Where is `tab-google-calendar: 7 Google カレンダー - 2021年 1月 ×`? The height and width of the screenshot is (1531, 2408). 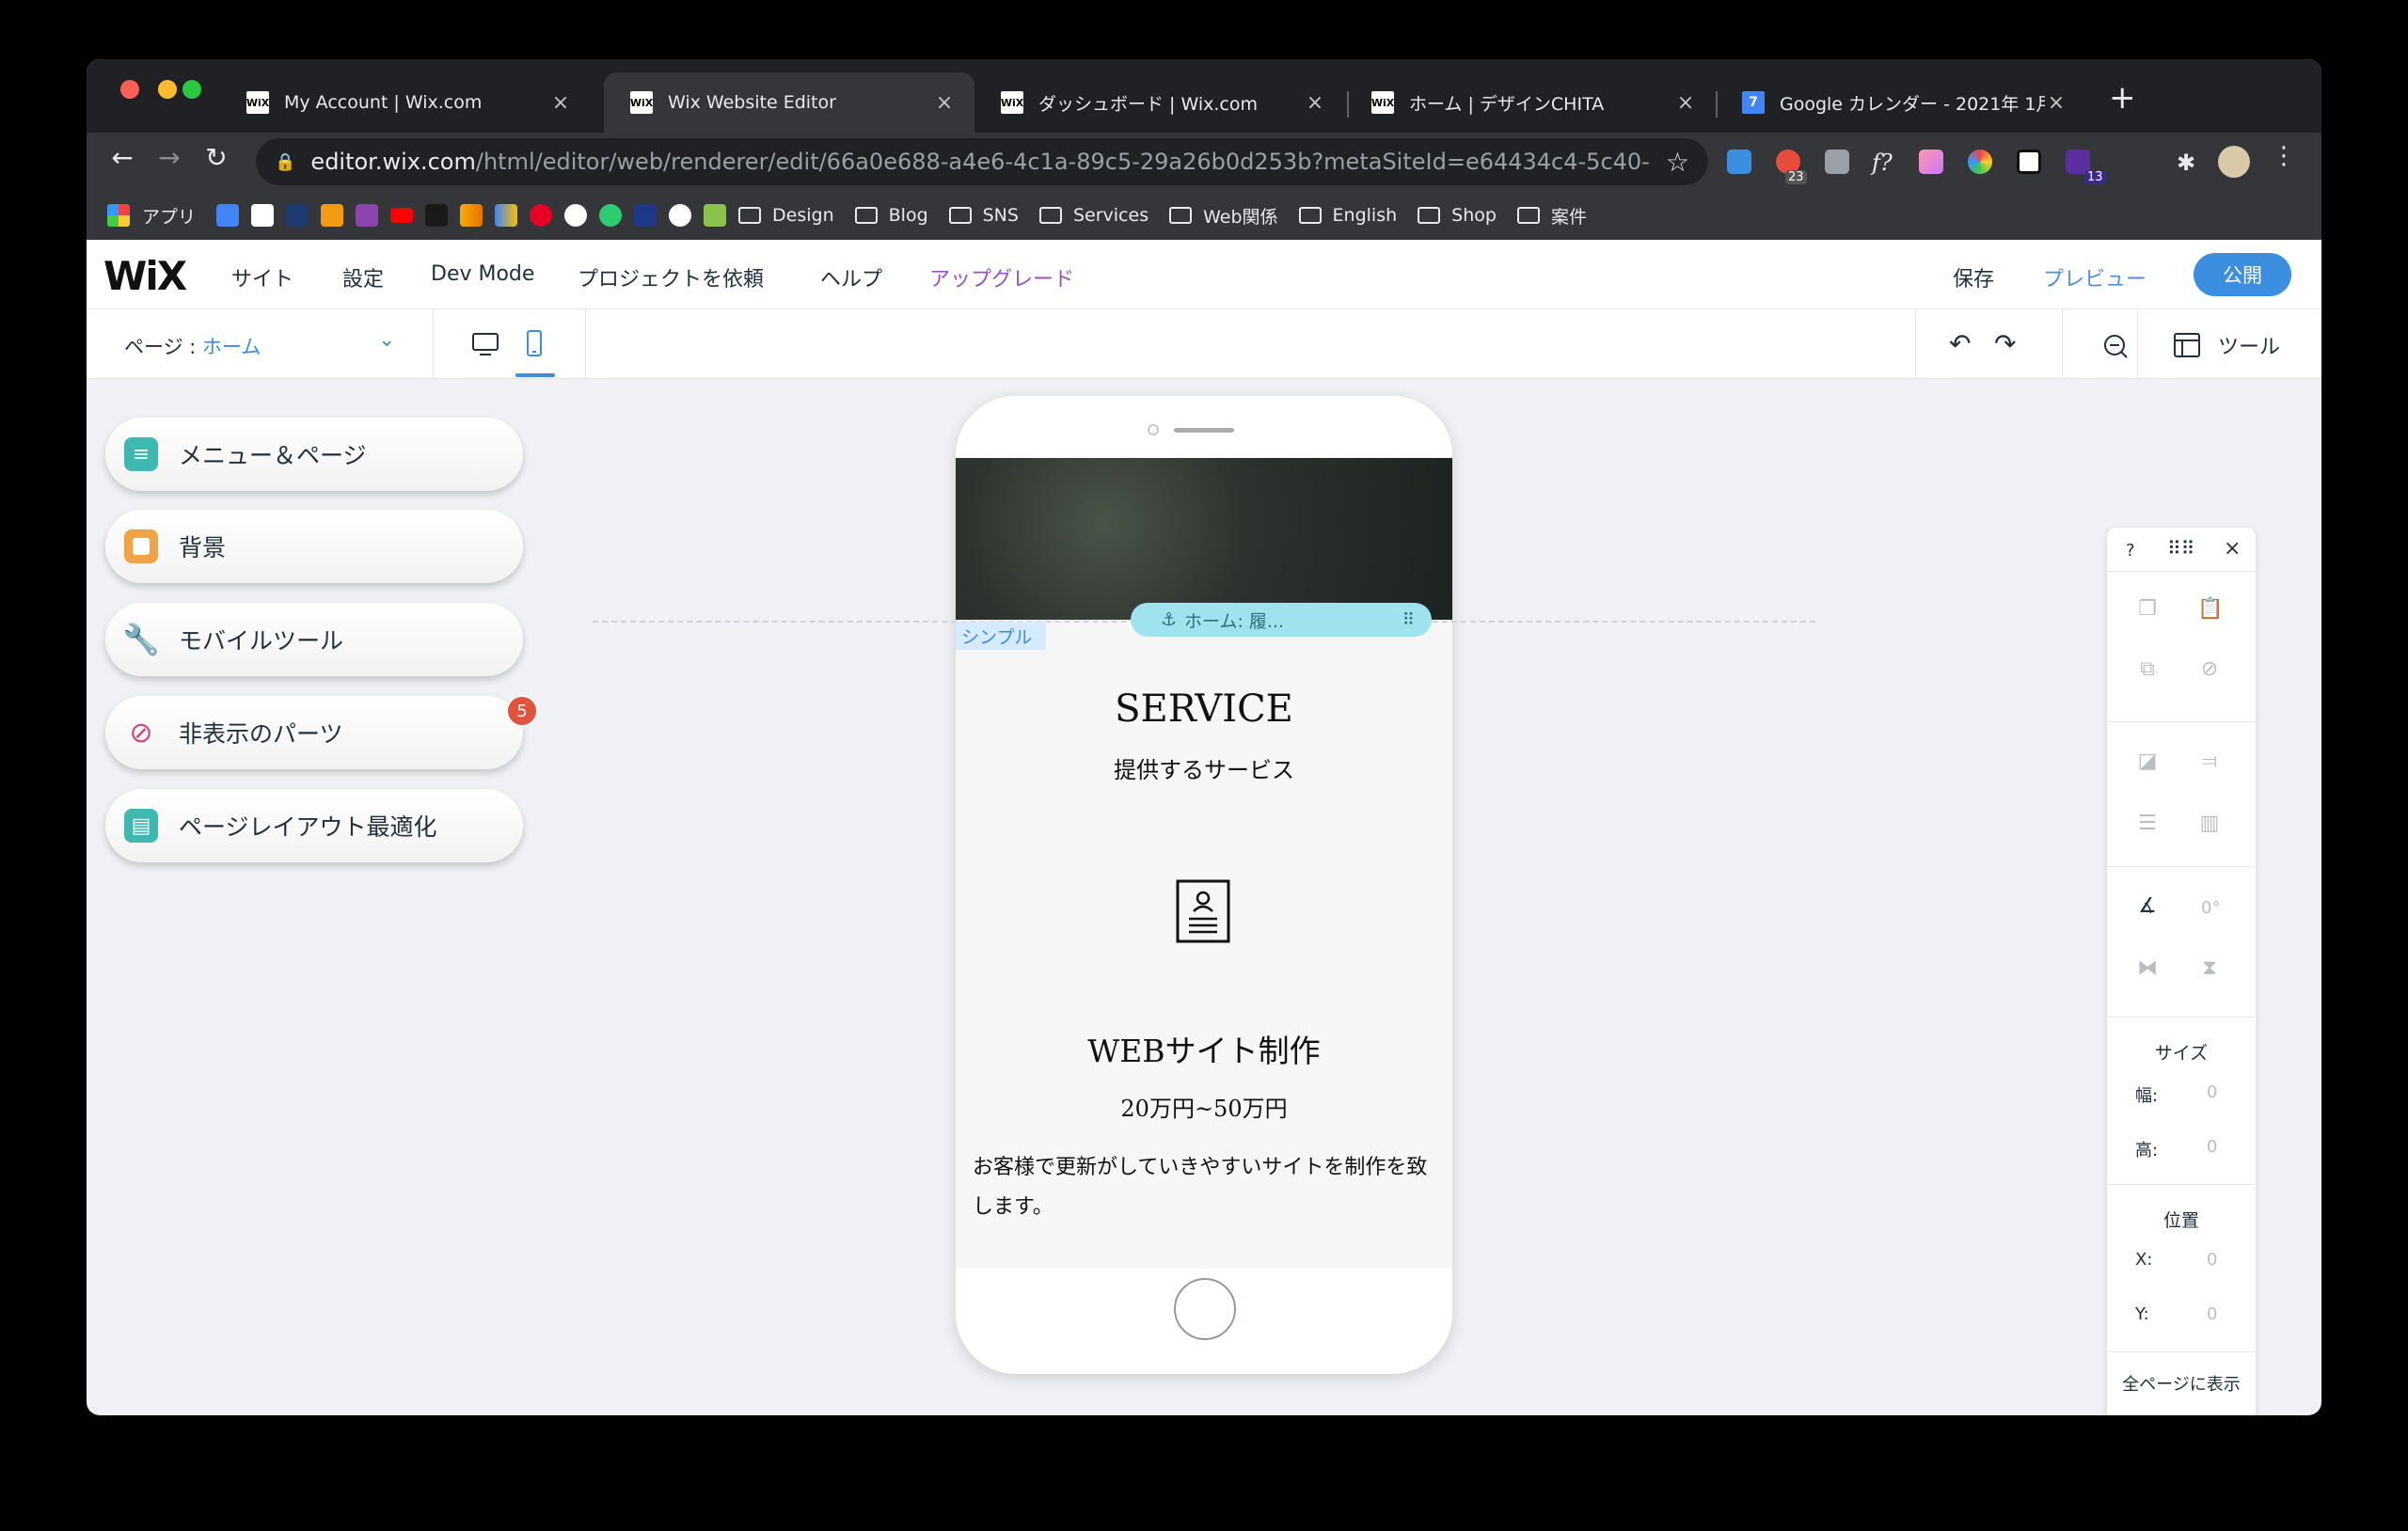
tab-google-calendar: 7 Google カレンダー - 2021年 1月 × is located at coordinates (1901, 102).